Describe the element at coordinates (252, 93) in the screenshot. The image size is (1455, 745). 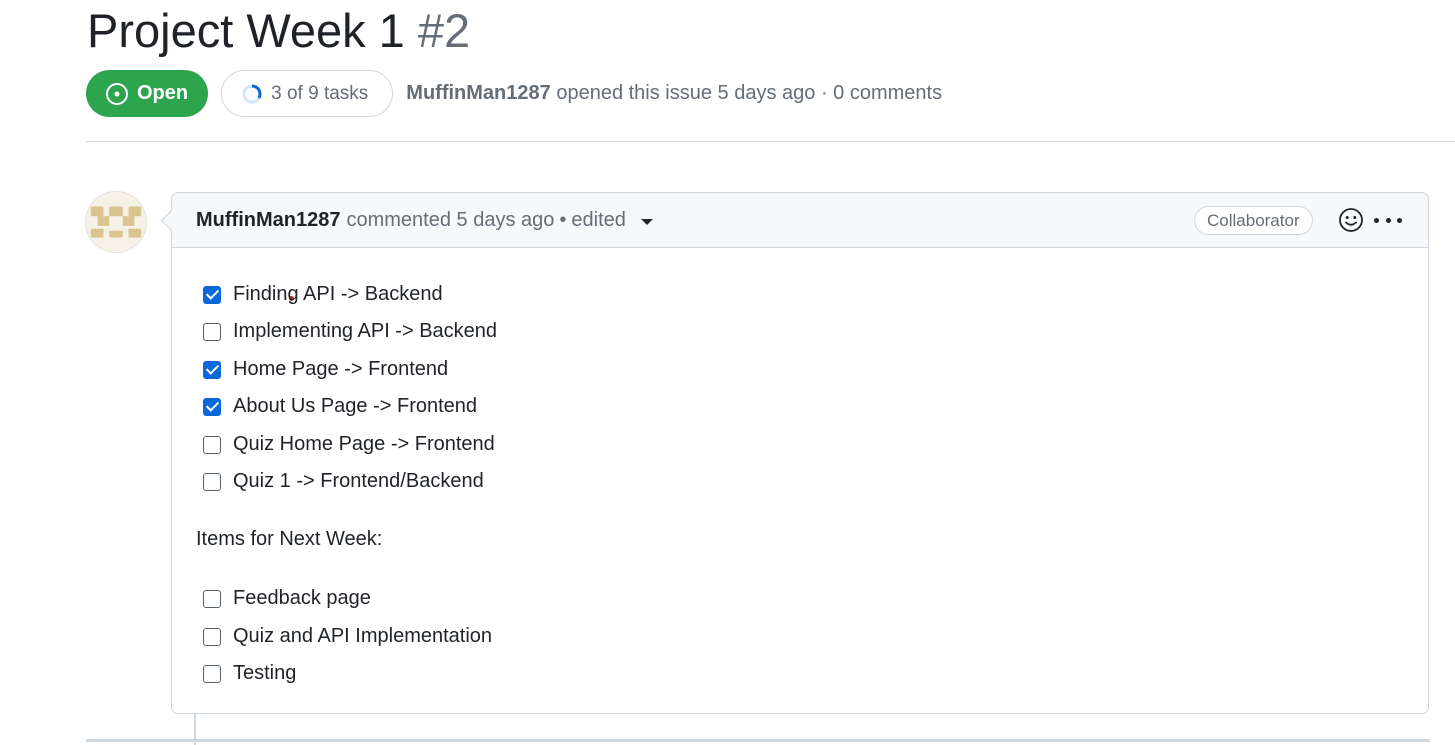
I see `progress-ring-icon` at that location.